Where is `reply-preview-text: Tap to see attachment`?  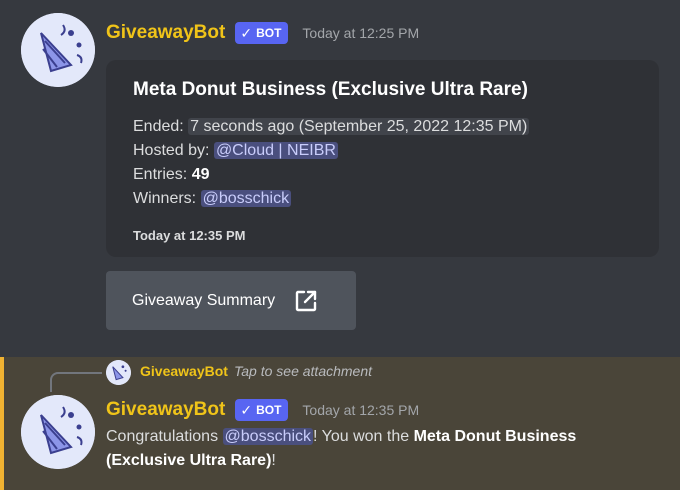 reply-preview-text: Tap to see attachment is located at coordinates (303, 371).